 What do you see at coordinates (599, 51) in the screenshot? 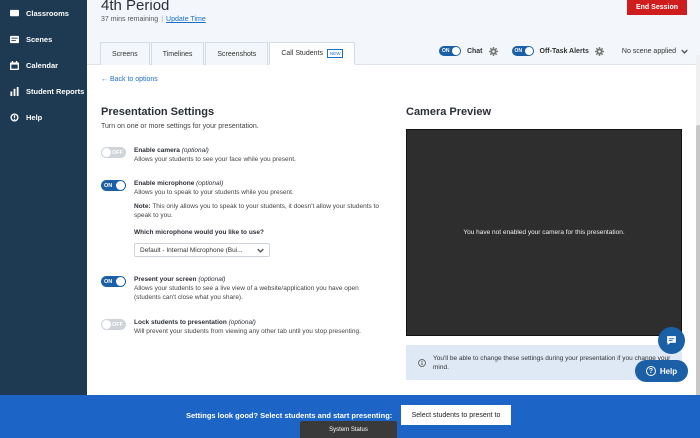
I see `off-task-settings-gear-icon` at bounding box center [599, 51].